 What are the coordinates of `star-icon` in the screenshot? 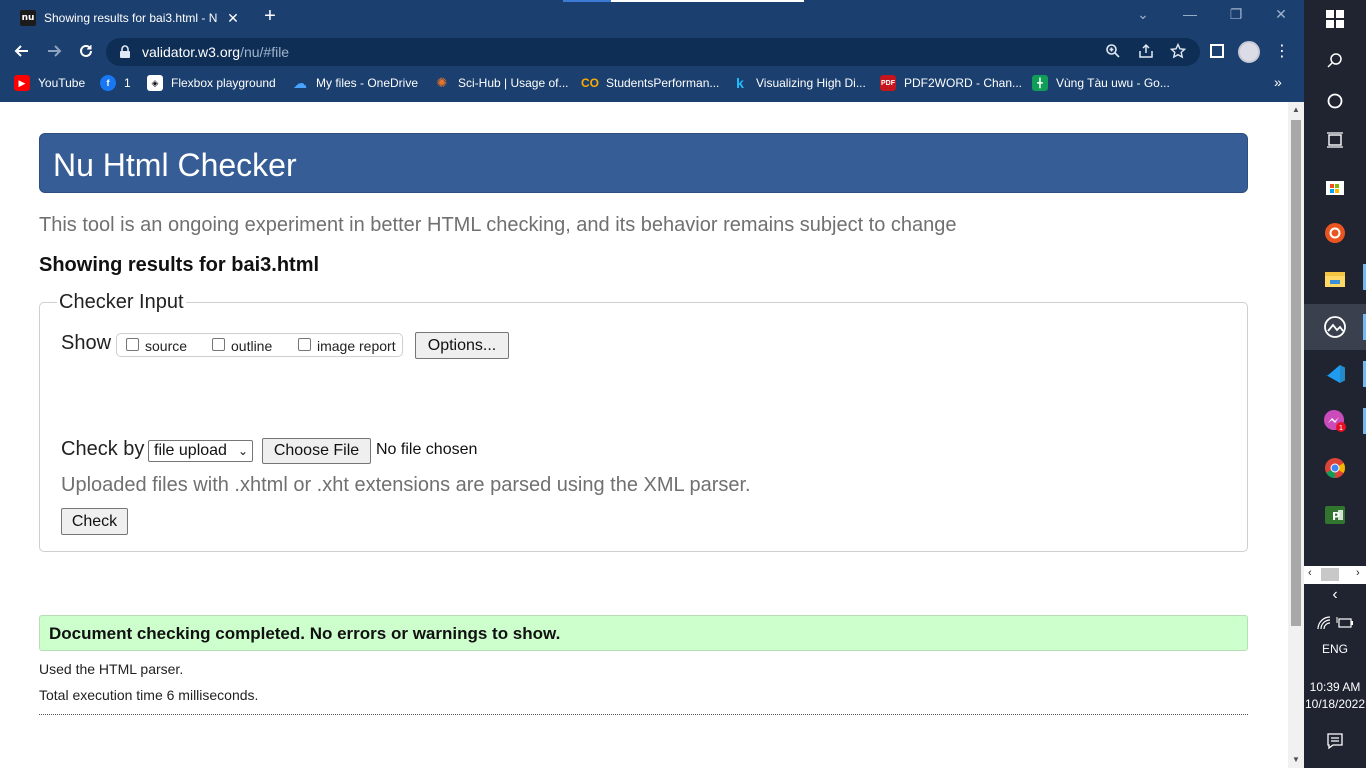 It's located at (1178, 51).